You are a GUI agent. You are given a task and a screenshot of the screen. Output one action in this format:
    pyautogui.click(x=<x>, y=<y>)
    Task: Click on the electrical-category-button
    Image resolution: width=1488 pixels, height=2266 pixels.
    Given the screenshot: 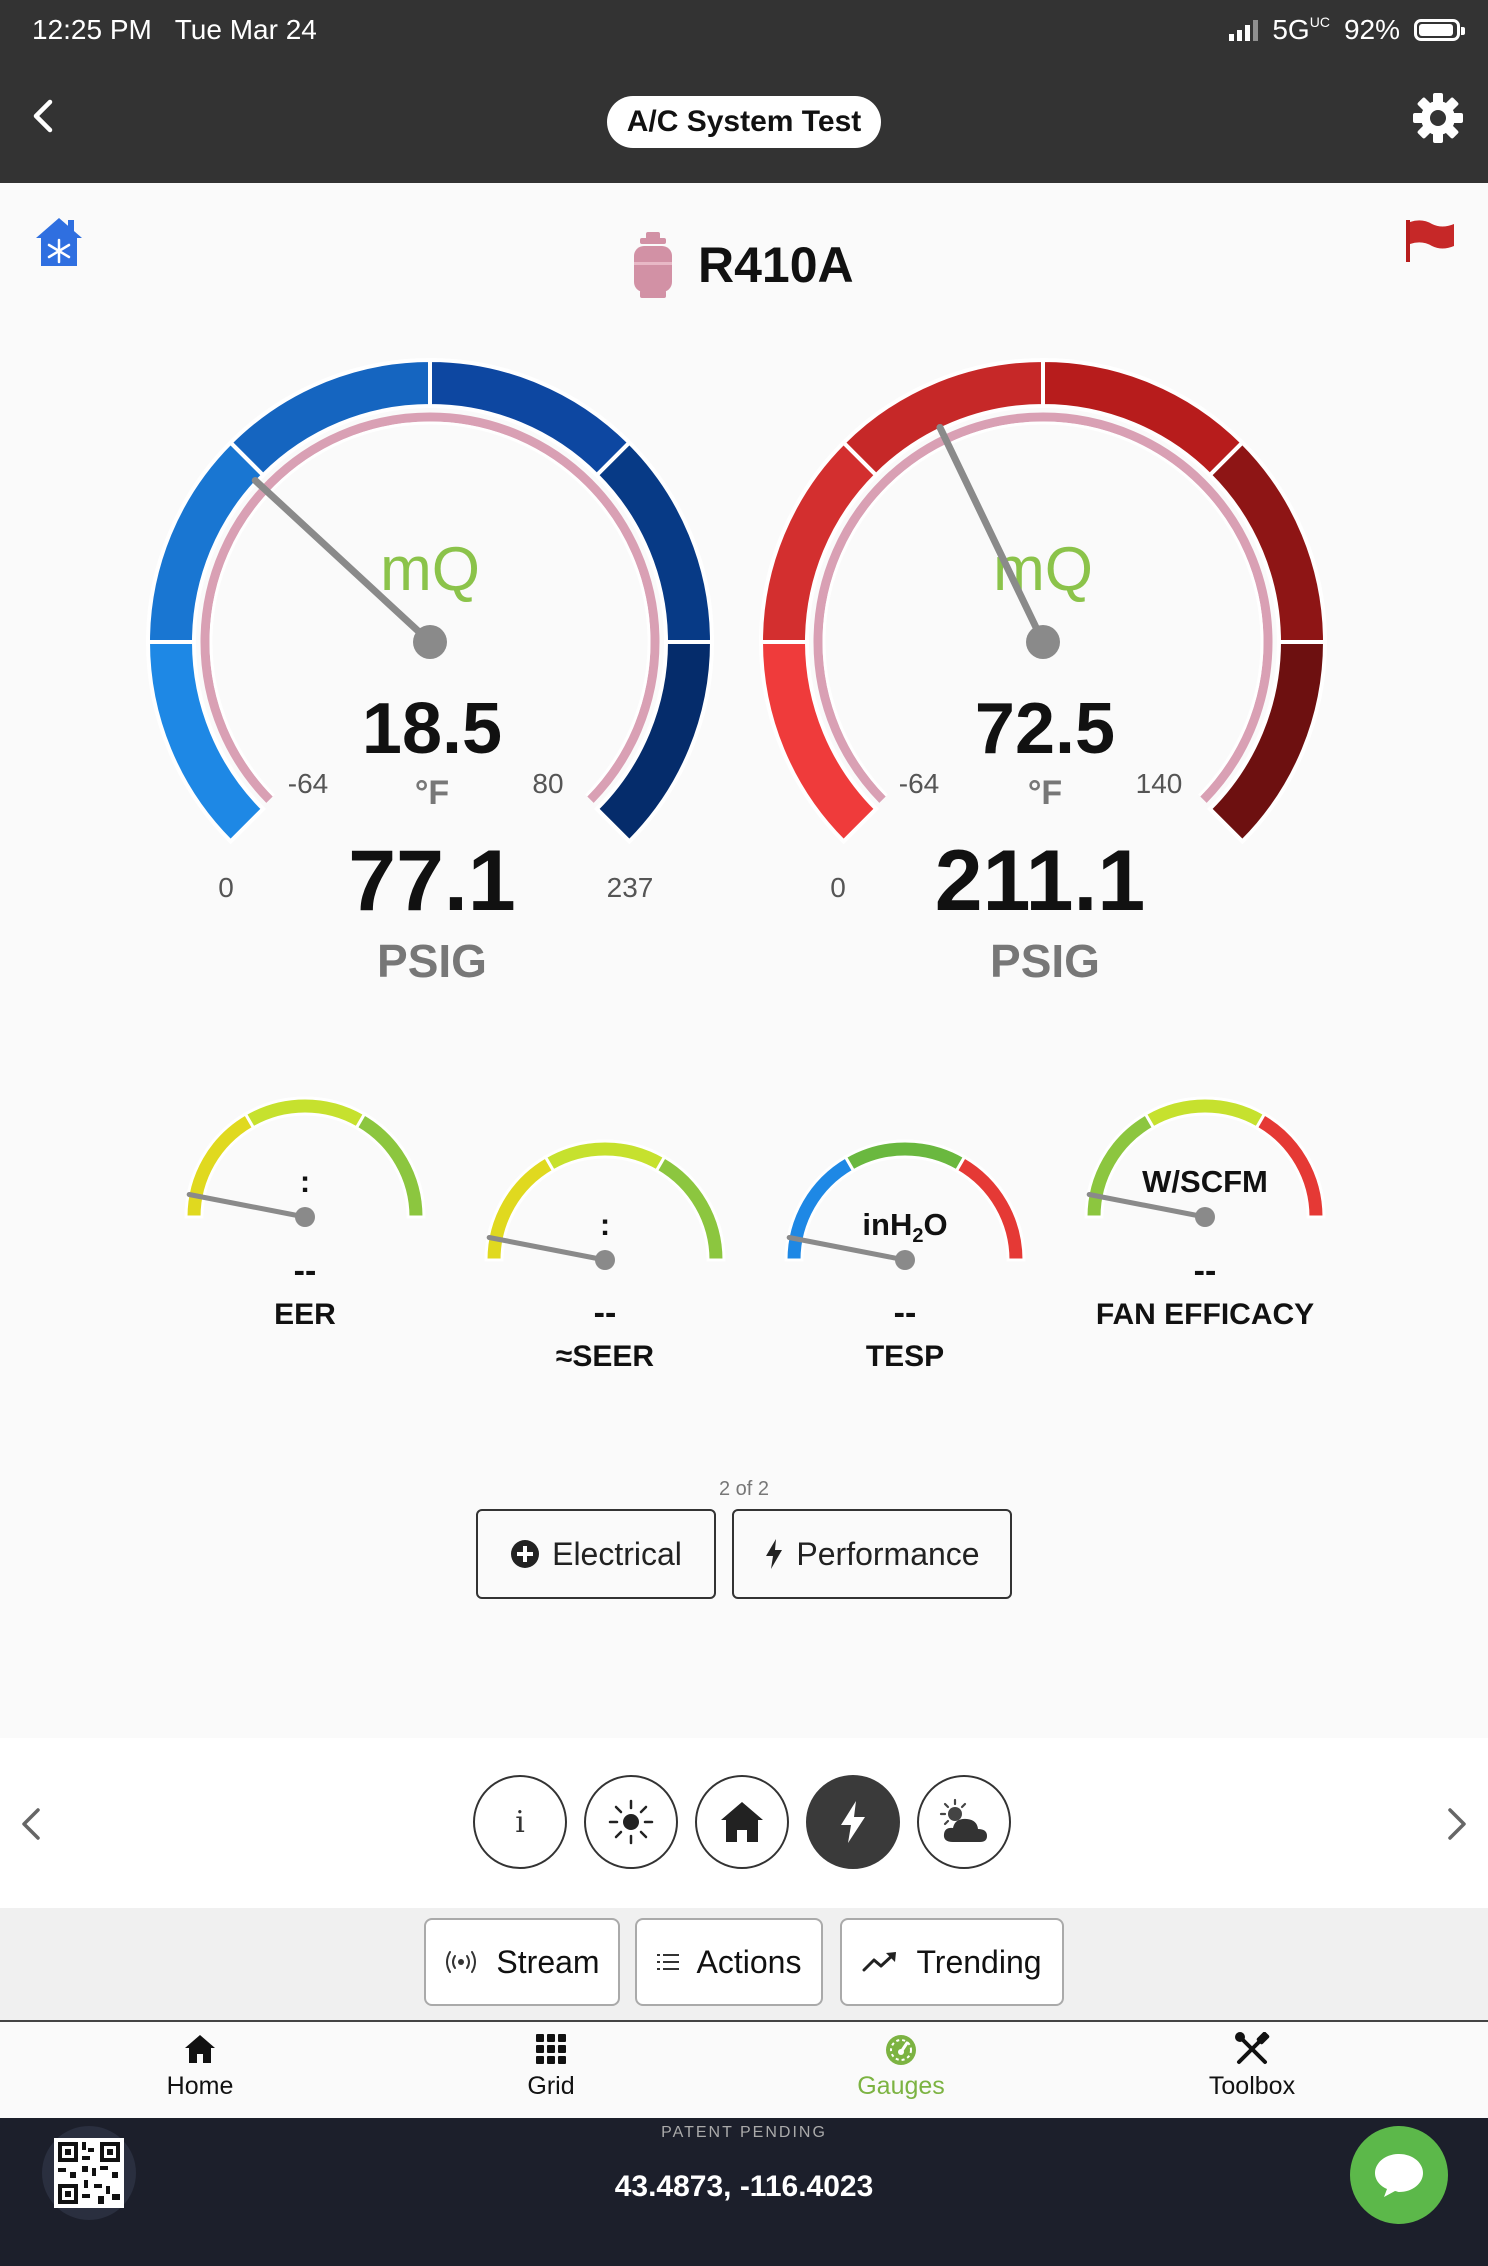 What is the action you would take?
    pyautogui.click(x=853, y=1822)
    